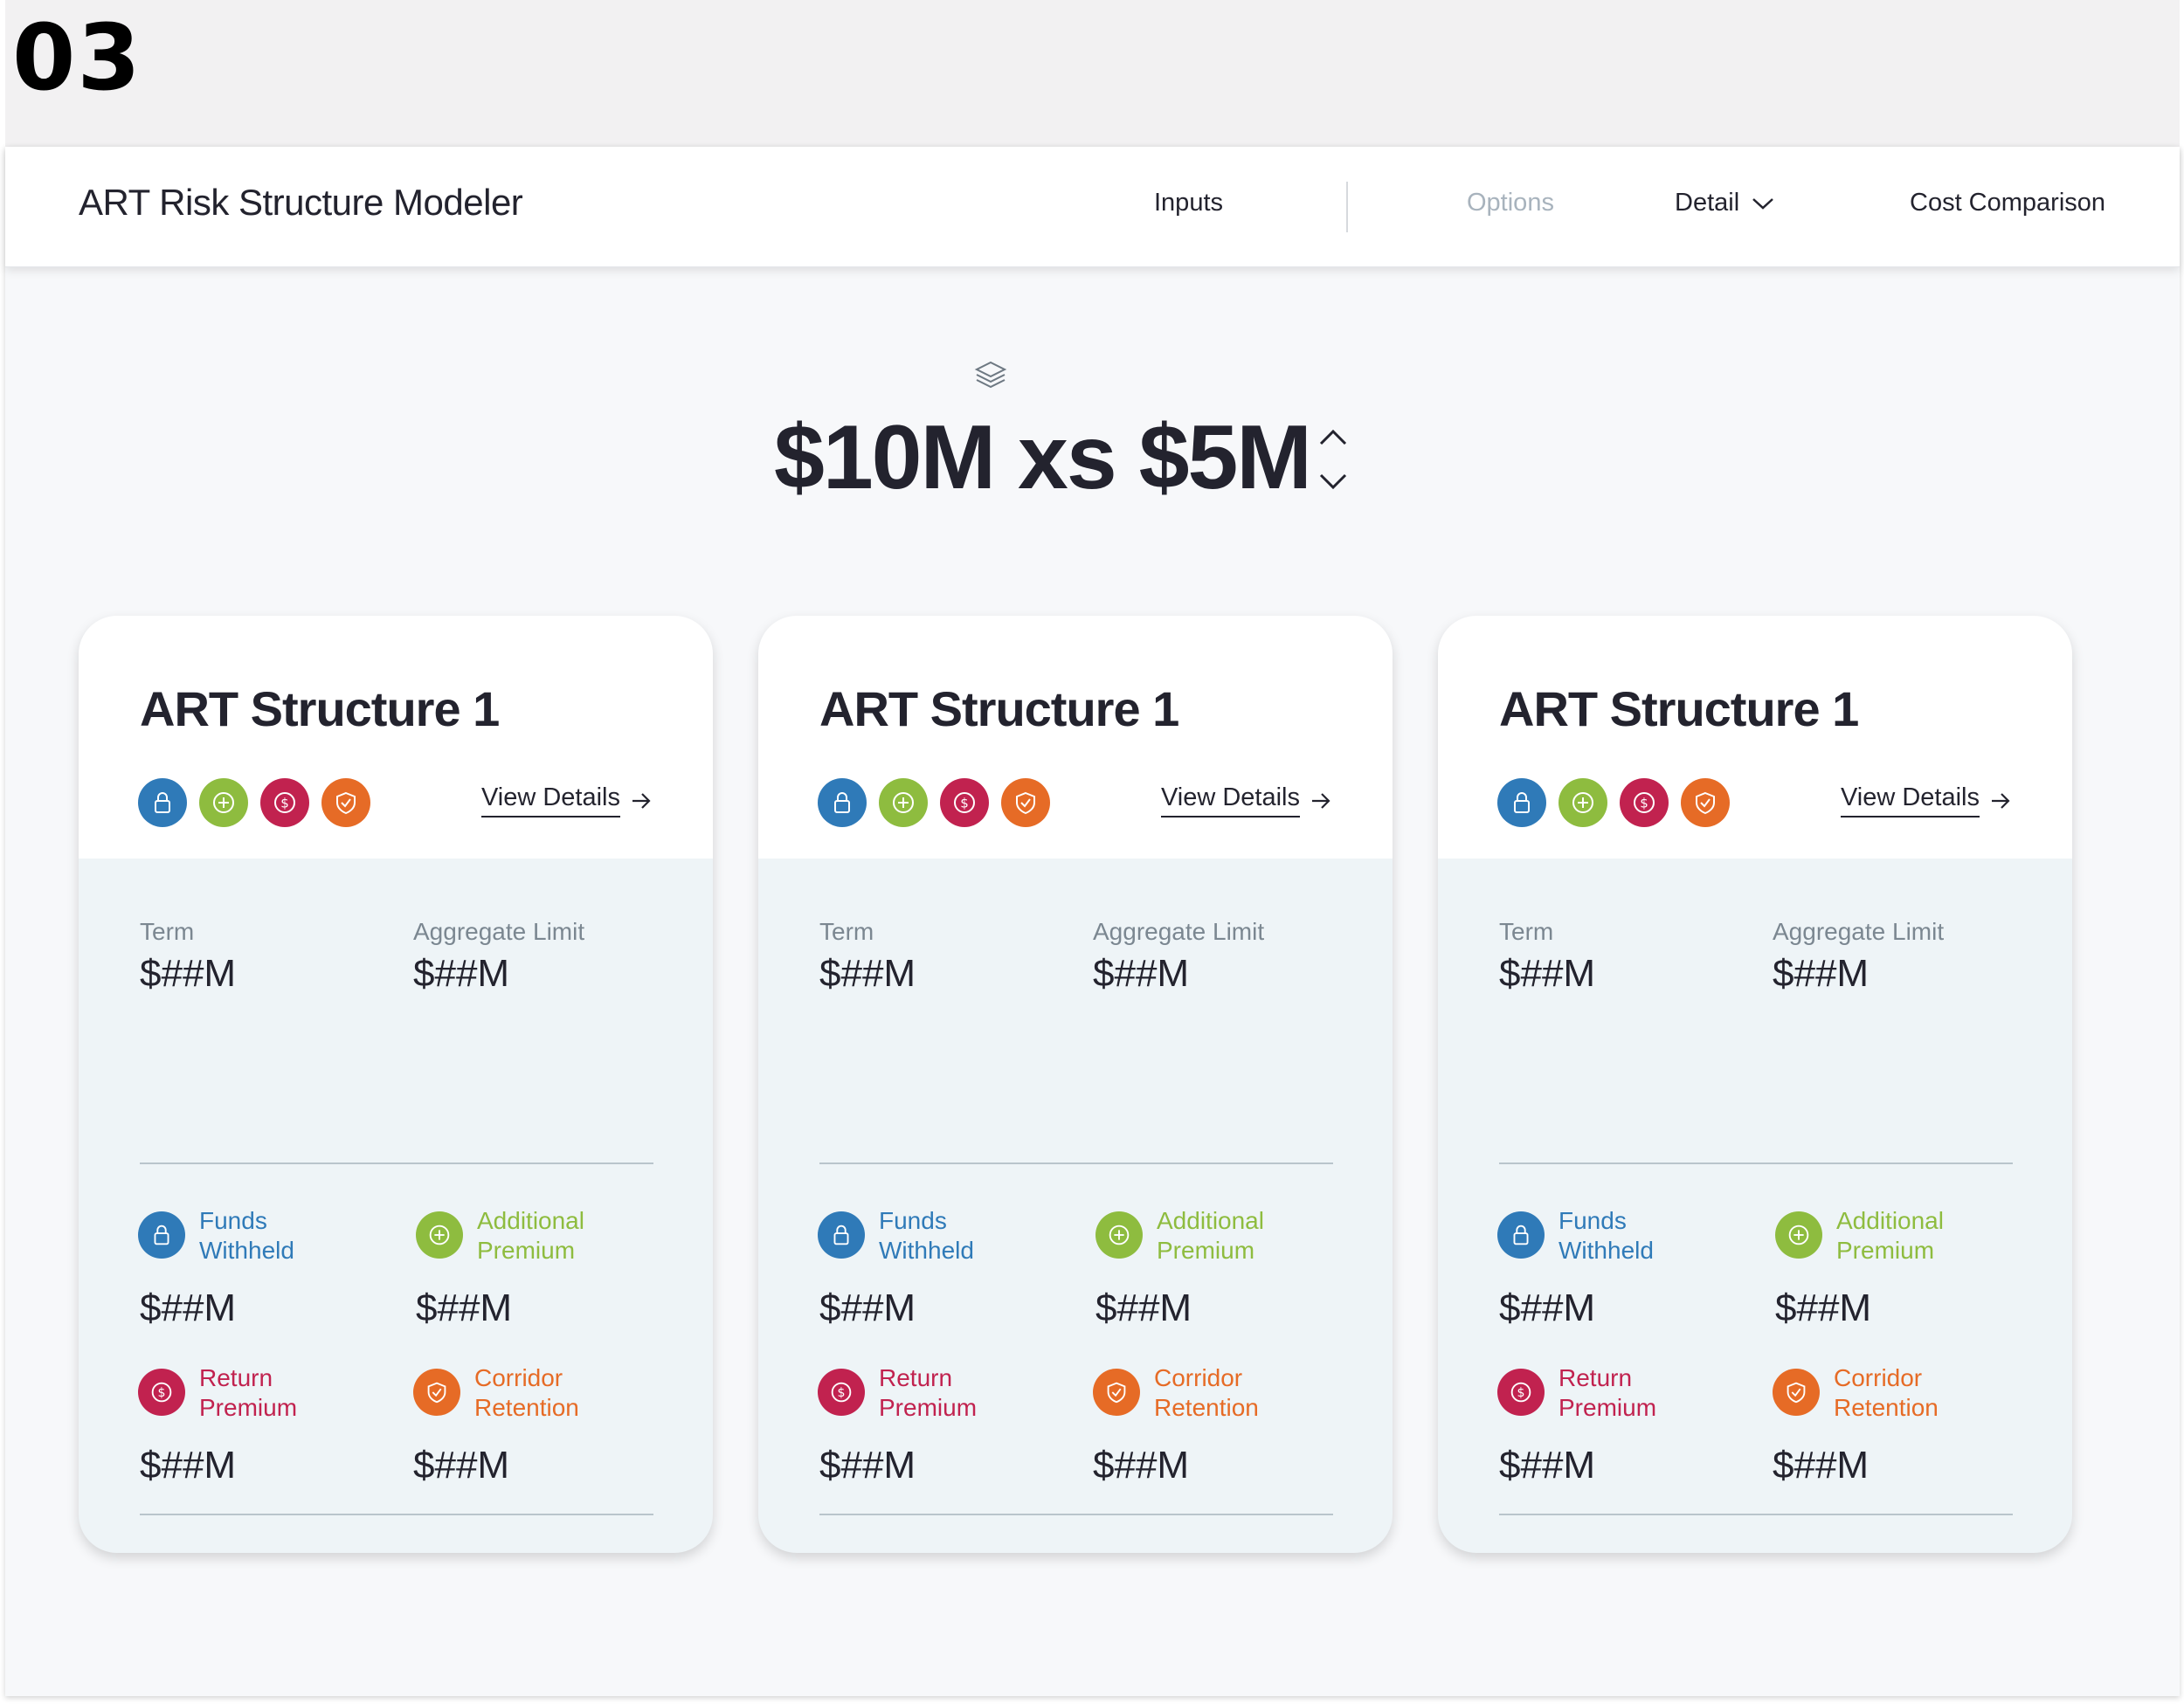 This screenshot has height=1704, width=2184. I want to click on slide-header-strip: 03, so click(1092, 74).